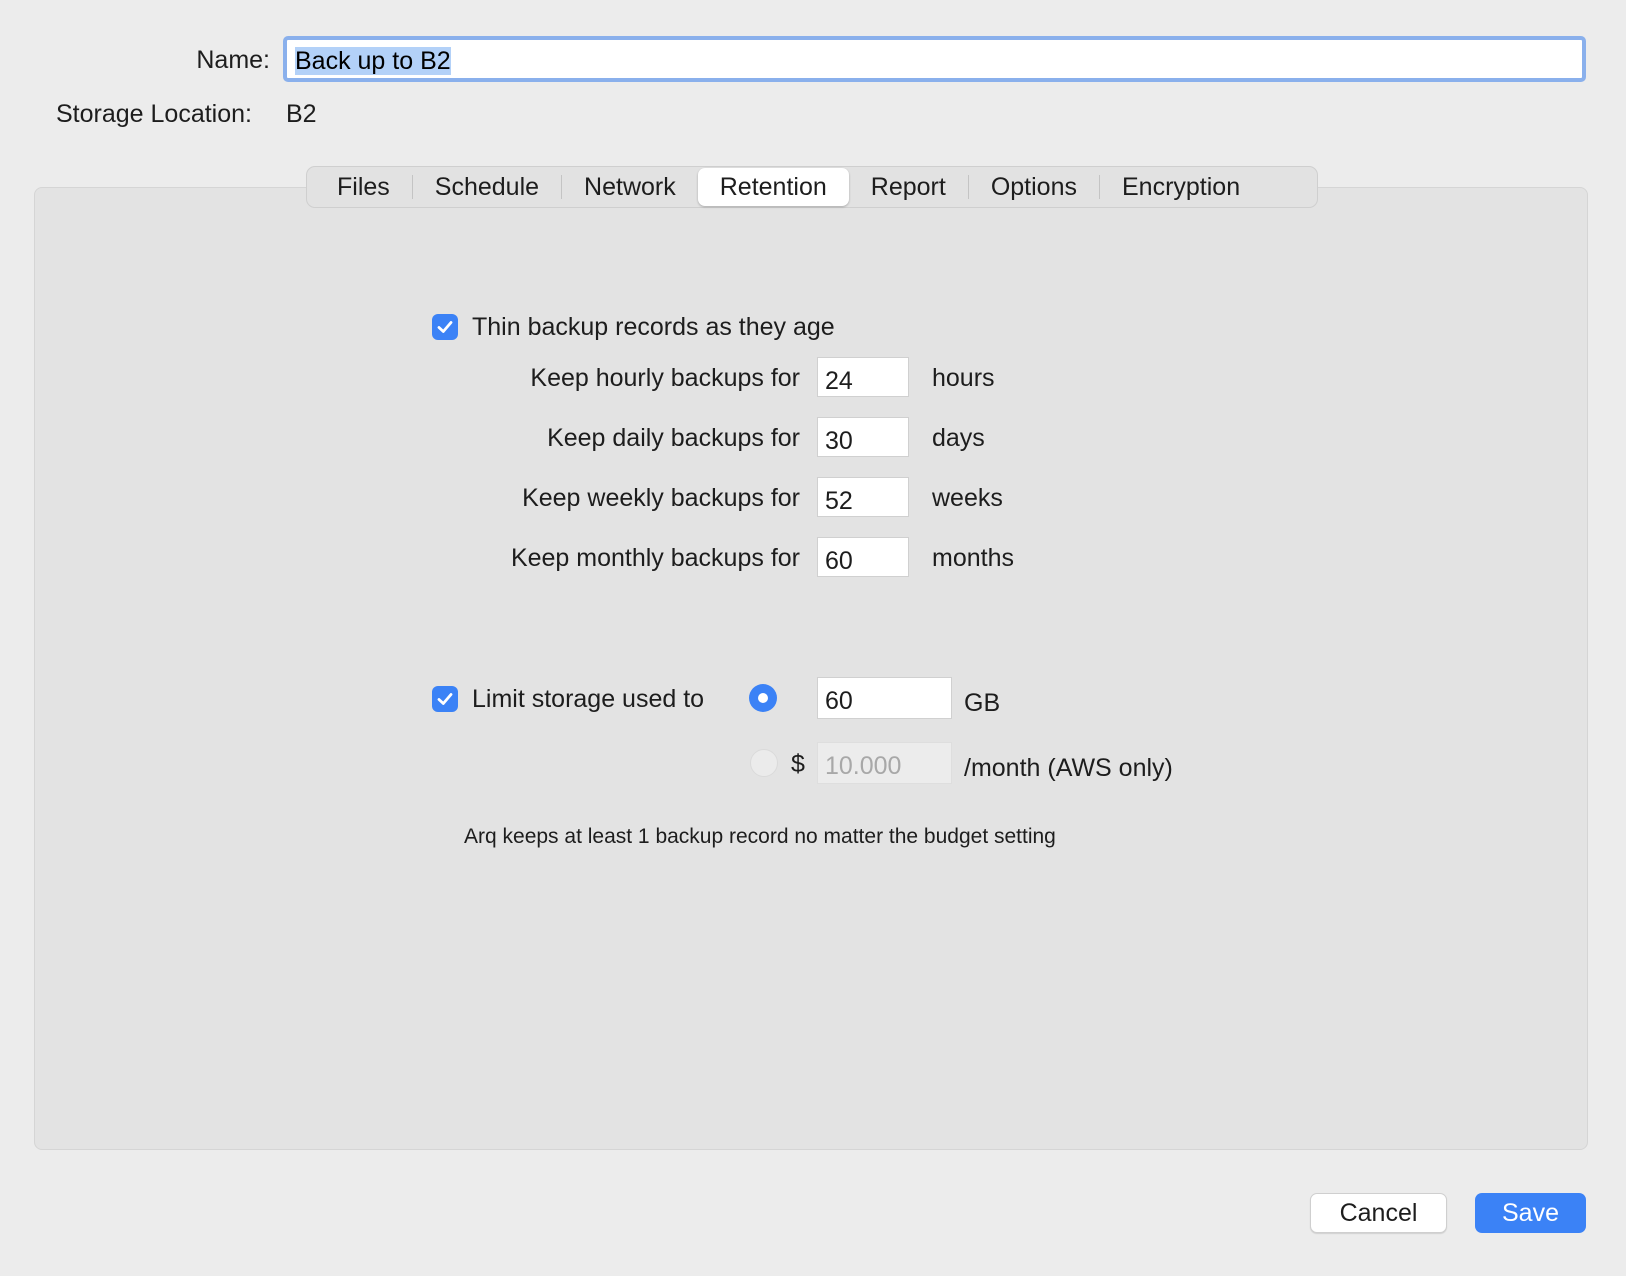 The height and width of the screenshot is (1276, 1626). Describe the element at coordinates (934, 59) in the screenshot. I see `name-input: Back up to B2` at that location.